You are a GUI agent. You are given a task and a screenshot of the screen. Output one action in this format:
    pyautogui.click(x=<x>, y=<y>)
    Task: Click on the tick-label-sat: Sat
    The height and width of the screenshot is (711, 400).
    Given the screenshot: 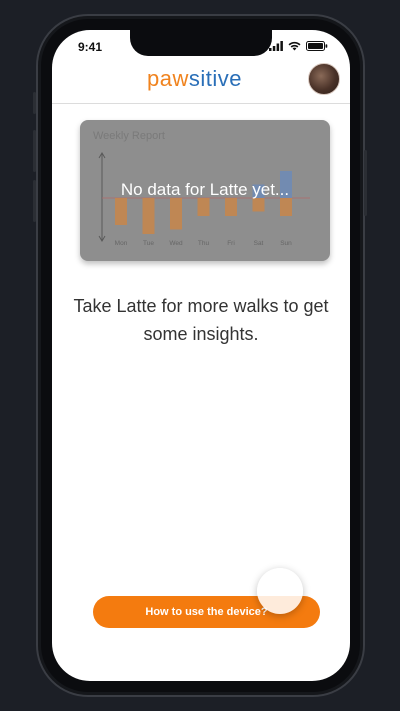 What is the action you would take?
    pyautogui.click(x=259, y=243)
    